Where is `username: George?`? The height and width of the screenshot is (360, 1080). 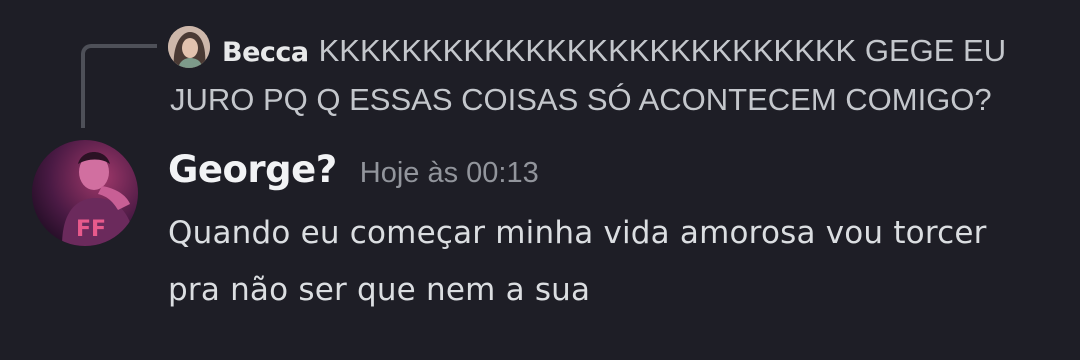 username: George? is located at coordinates (252, 169).